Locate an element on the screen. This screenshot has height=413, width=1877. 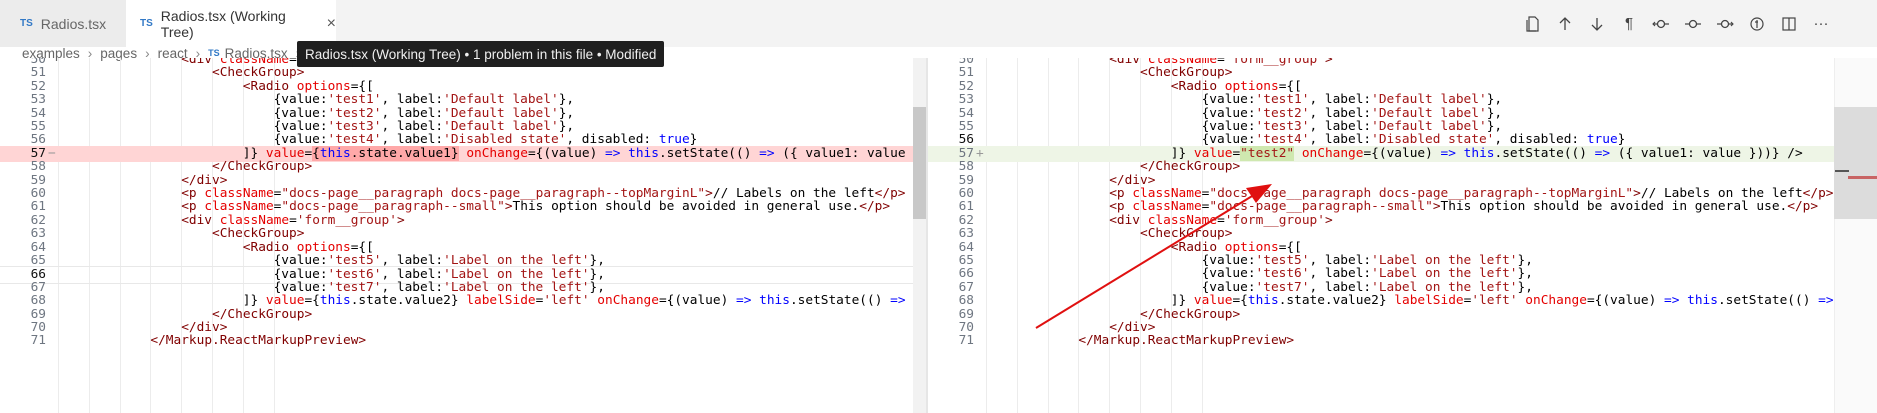
editor-toolbar: ¶ ··· is located at coordinates (1677, 23).